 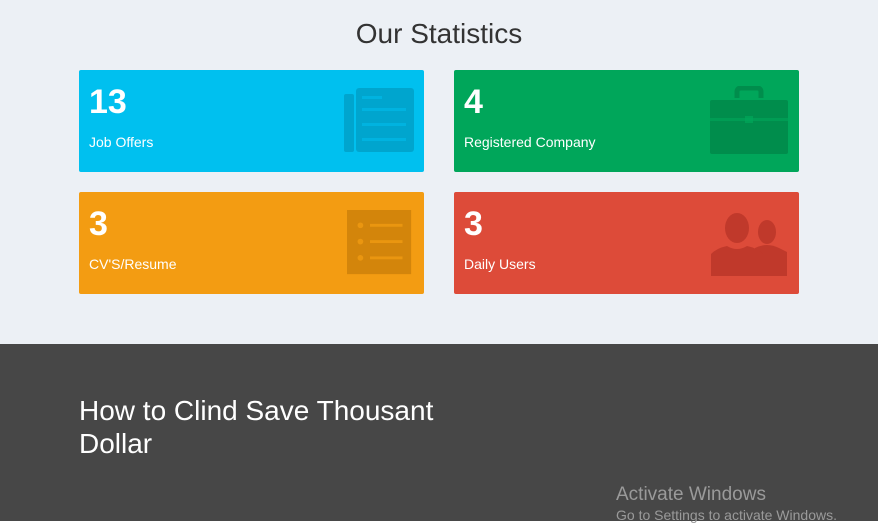 What do you see at coordinates (726, 515) in the screenshot?
I see `watermark-subtitle: Go to Settings to activate Windows.` at bounding box center [726, 515].